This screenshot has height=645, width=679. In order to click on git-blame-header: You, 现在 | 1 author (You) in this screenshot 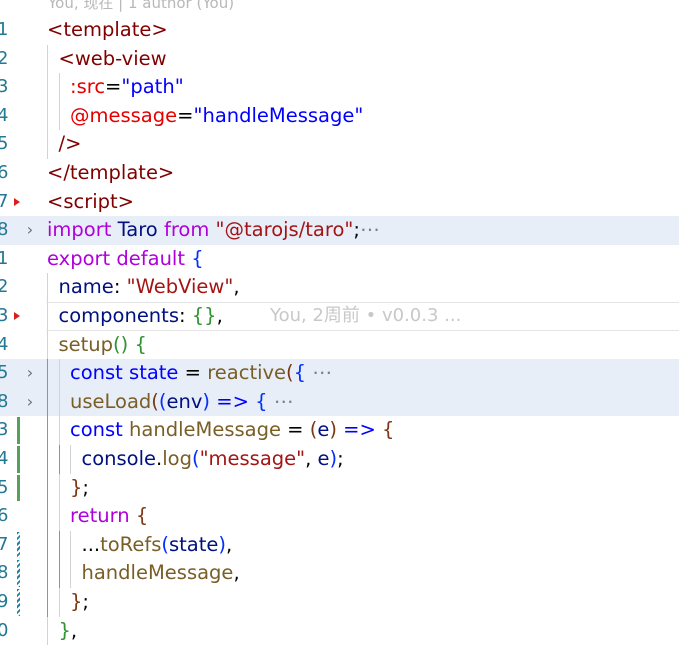, I will do `click(141, 7)`.